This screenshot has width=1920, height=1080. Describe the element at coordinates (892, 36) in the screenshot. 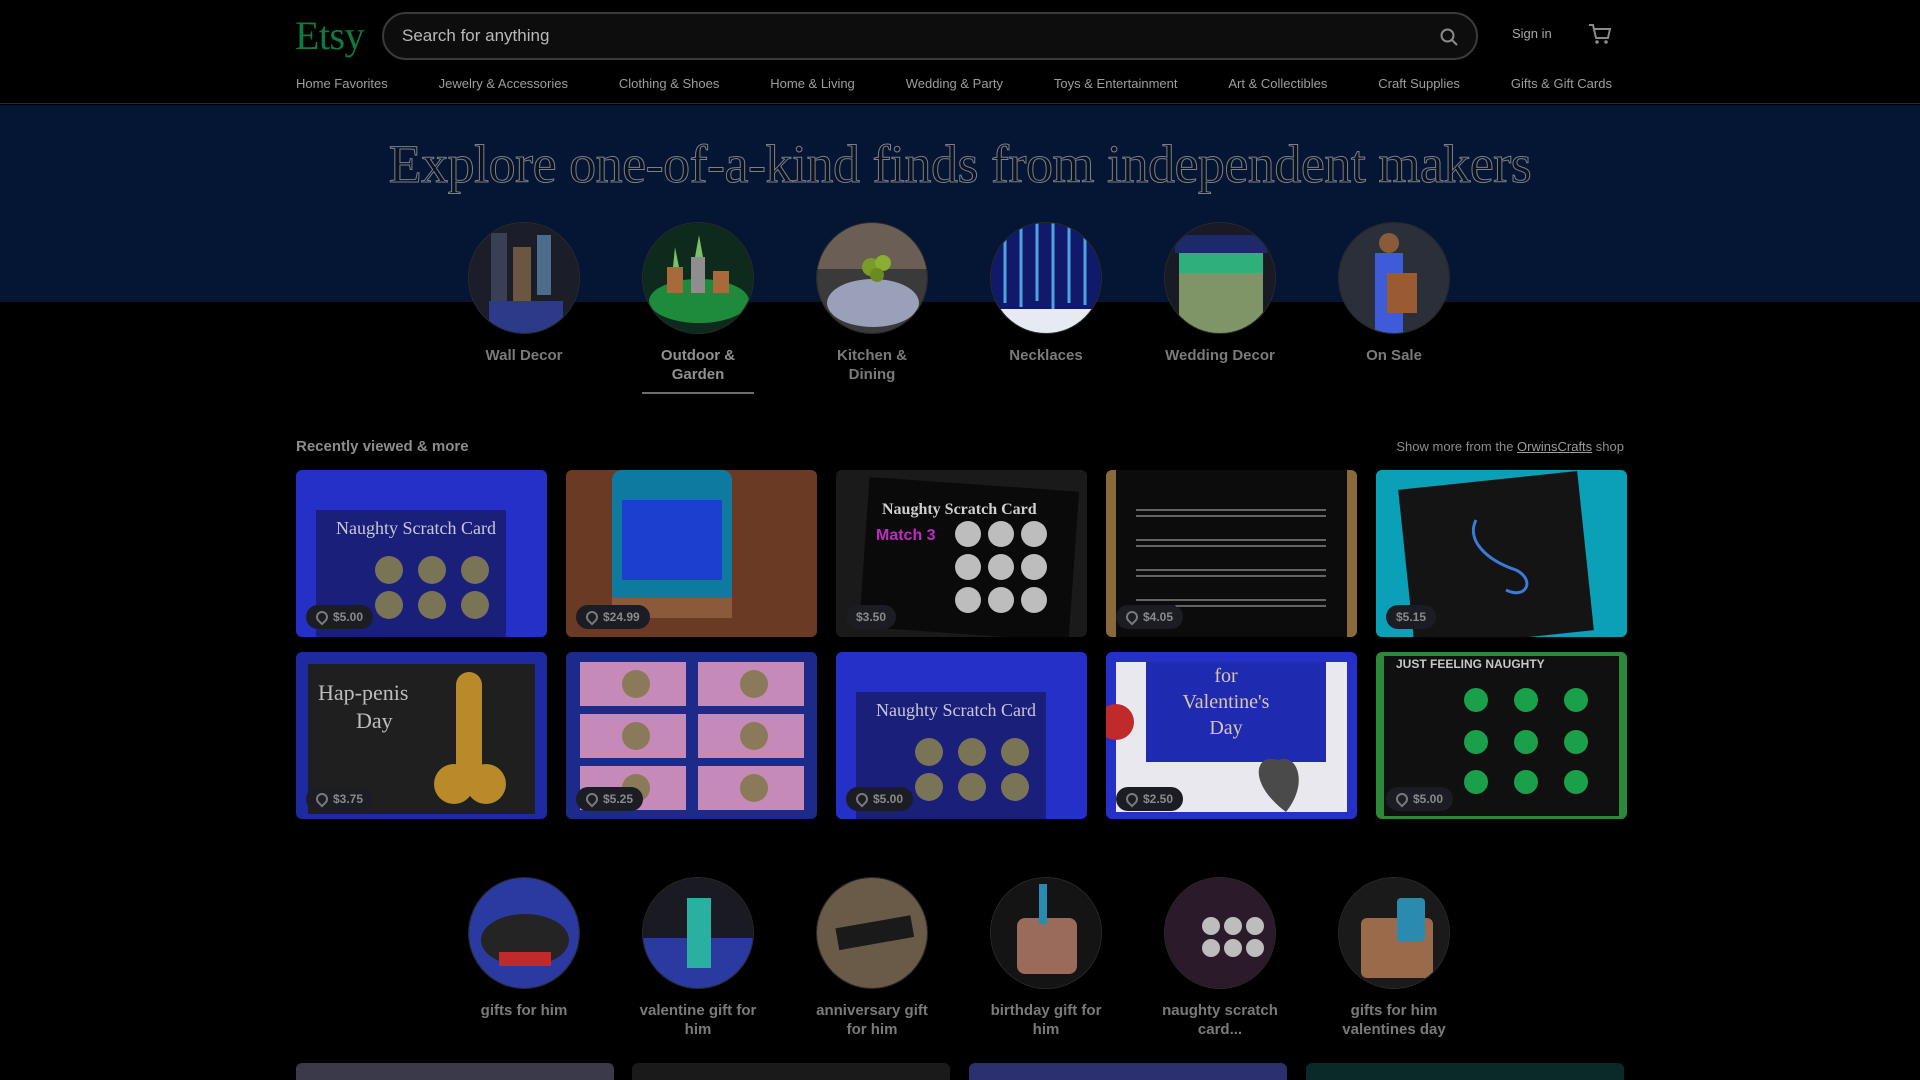

I see `search-input` at that location.